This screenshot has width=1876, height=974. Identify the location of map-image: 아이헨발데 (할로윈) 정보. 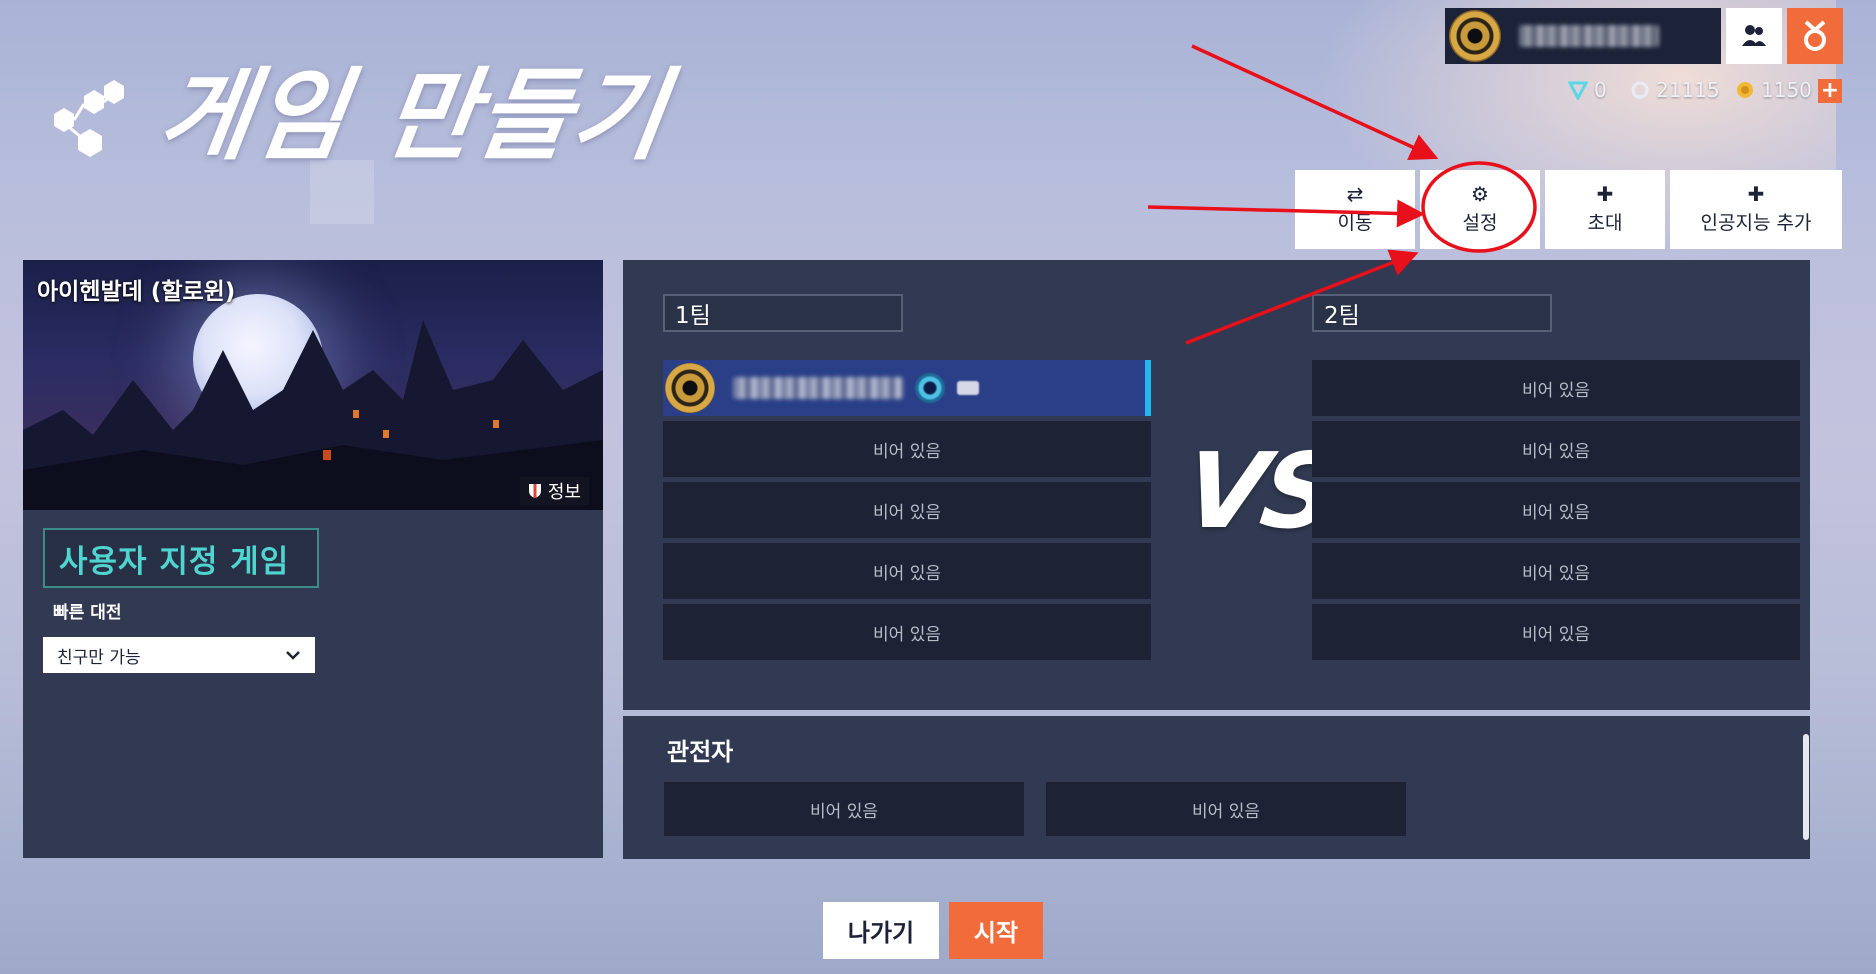
(313, 385).